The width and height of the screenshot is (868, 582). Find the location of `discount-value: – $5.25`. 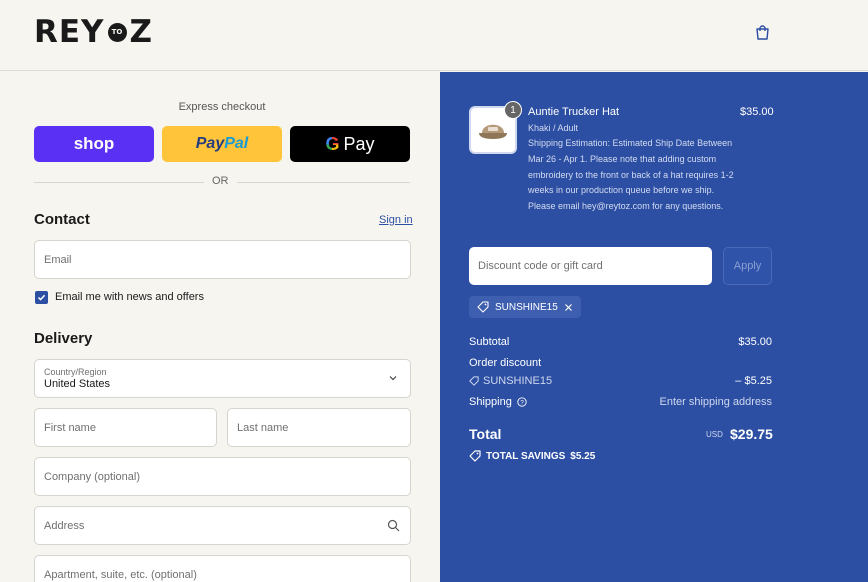

discount-value: – $5.25 is located at coordinates (753, 381).